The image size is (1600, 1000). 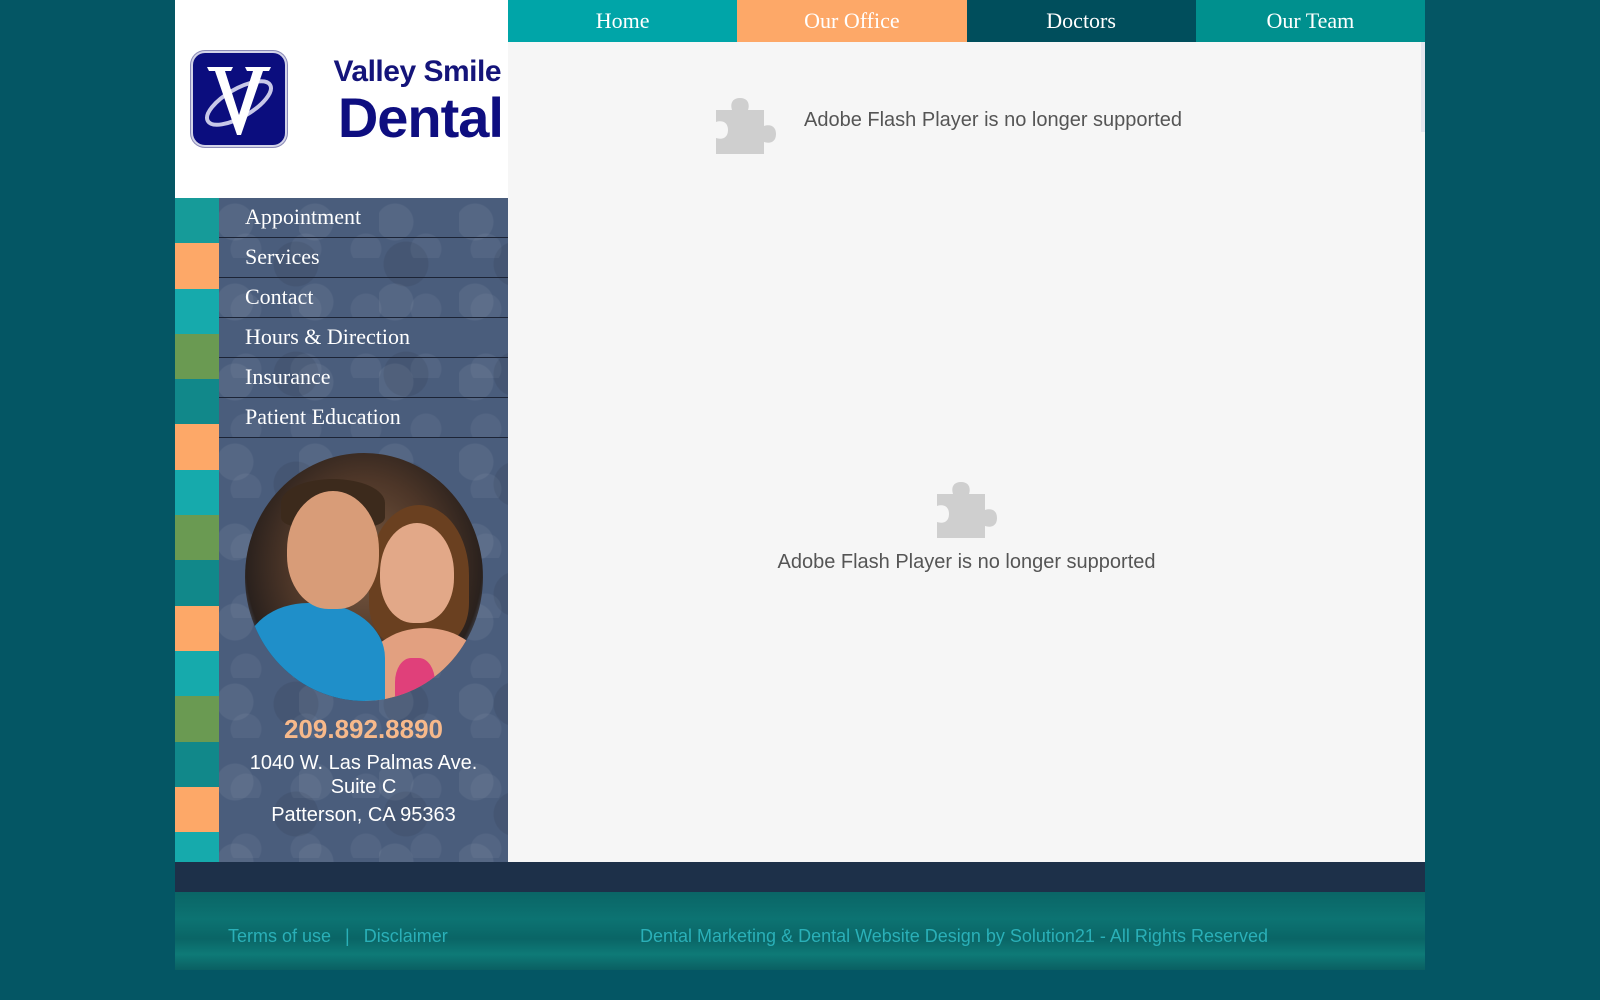 I want to click on tab-our-office: Our Office, so click(x=852, y=21).